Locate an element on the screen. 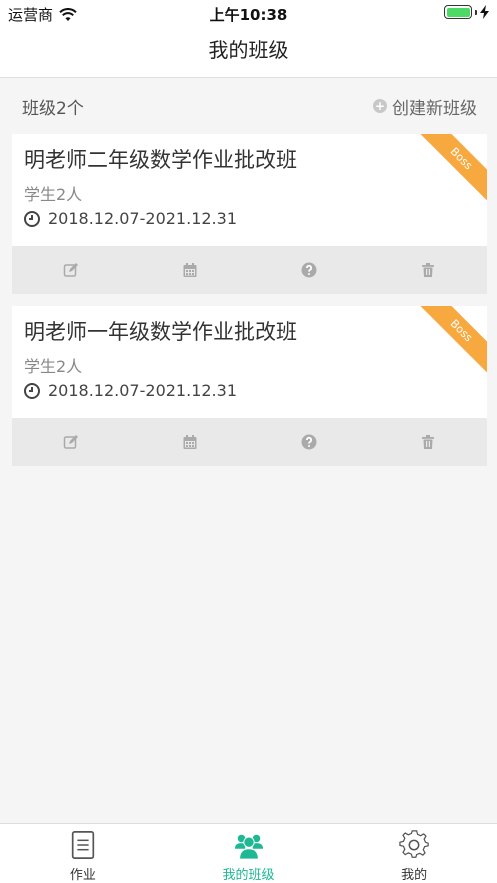  document-icon is located at coordinates (82, 845).